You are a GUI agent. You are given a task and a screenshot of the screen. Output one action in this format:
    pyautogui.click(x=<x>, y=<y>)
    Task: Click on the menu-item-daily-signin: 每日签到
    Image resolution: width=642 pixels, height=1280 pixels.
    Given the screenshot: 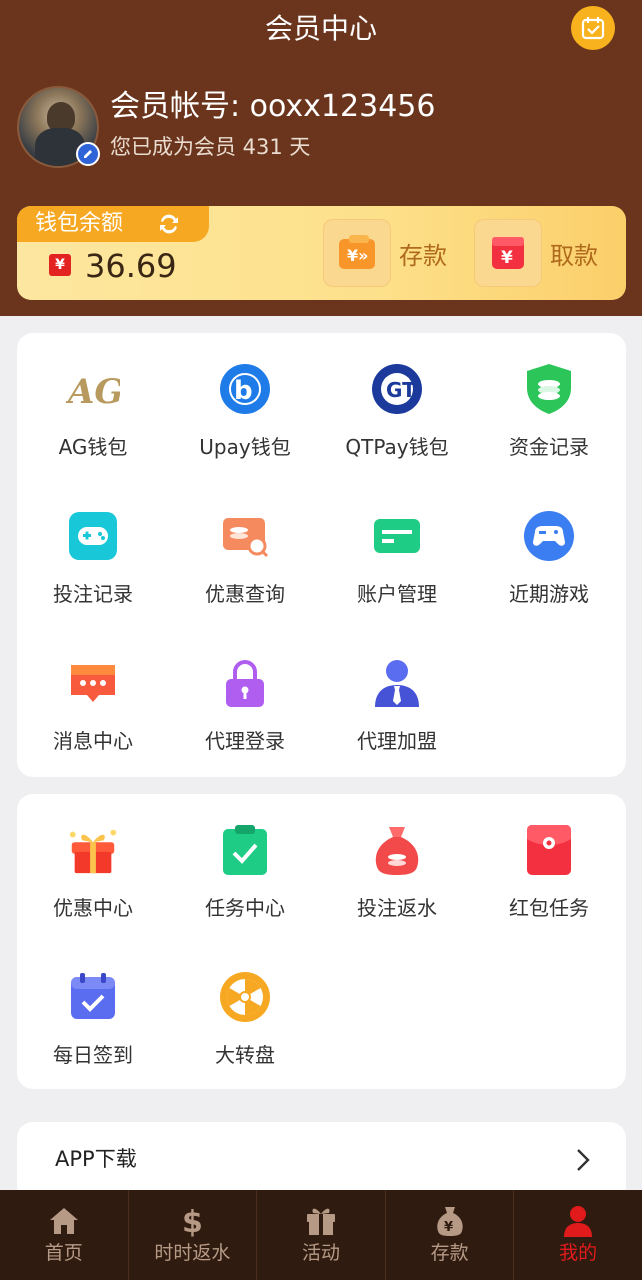 What is the action you would take?
    pyautogui.click(x=93, y=1019)
    